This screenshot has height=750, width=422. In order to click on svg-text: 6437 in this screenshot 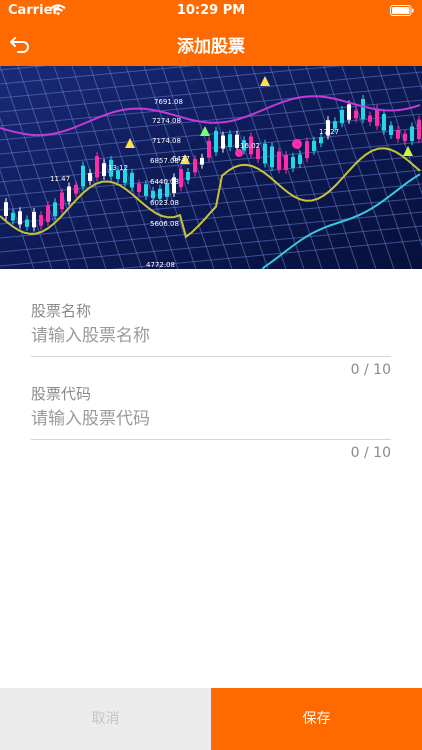, I will do `click(181, 159)`.